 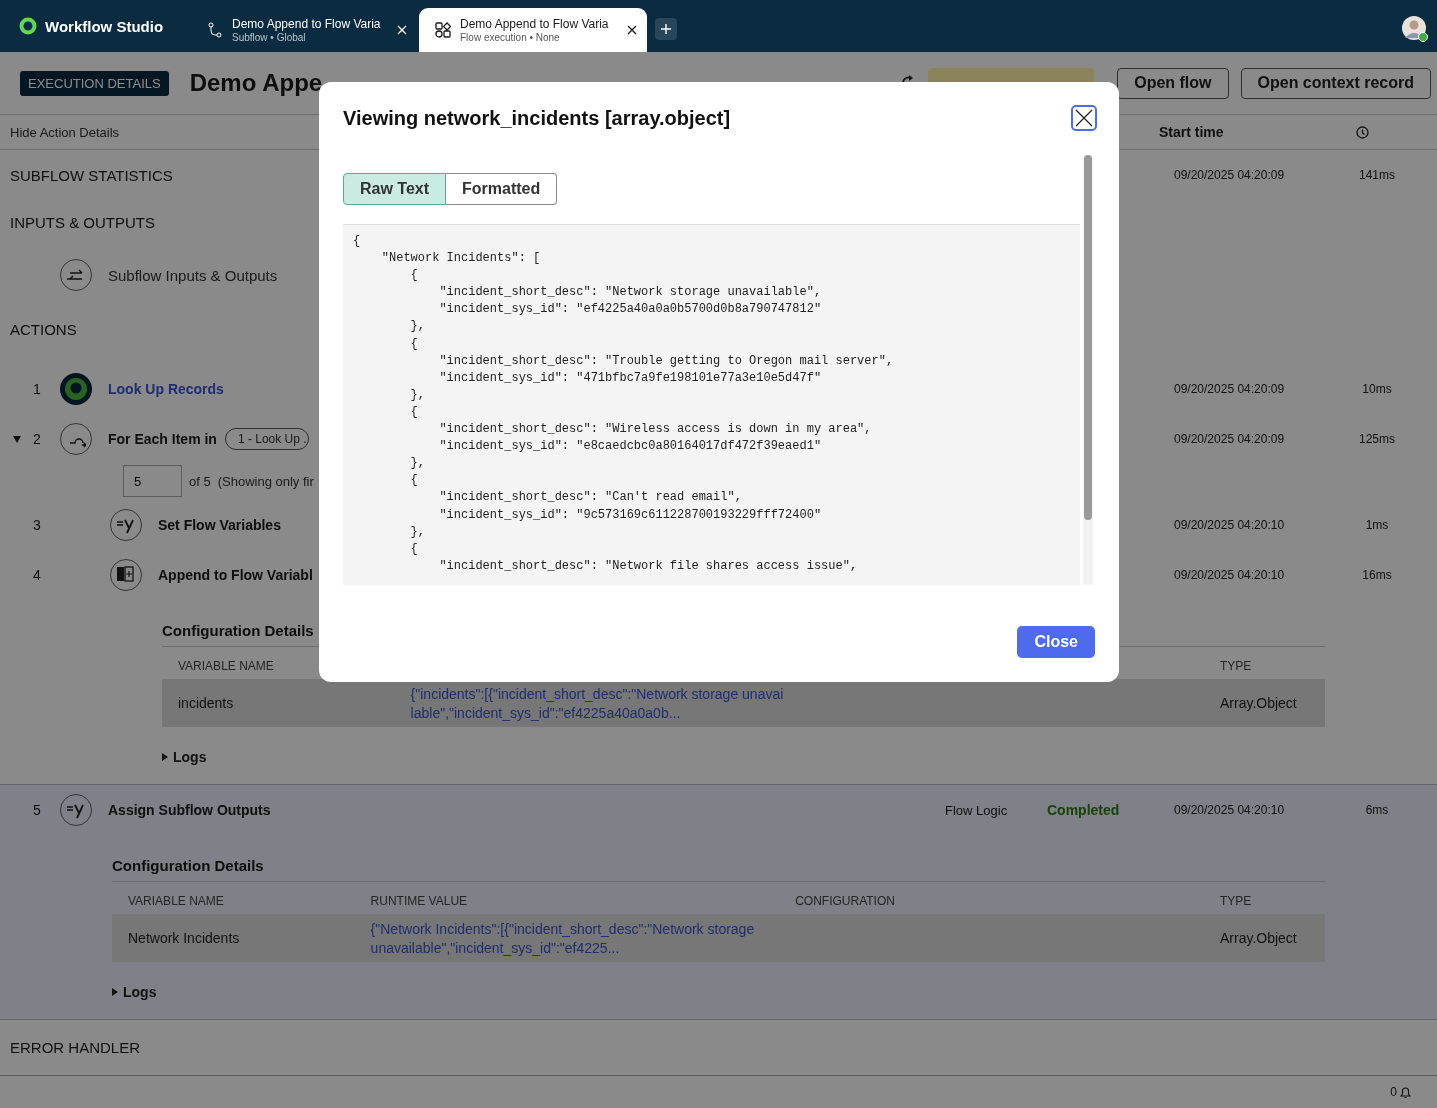 I want to click on raw-text: { "Network Incidents": [ { "incident_short_desc": "Network storage unavailable", "incident_sys_id": "ef4225a40a0a0b5700d0b8a790747812" }, { "incident_short_desc": "Trouble getting to Oregon mail server", "incident_sys_id": "471bfbc7a9fe198101e77a3e10e5d47f" }, { "incident_short_desc": "Wireless access is down in my area", "incident_sys_id": "e8caedcbc0a80164017df472f39eaed1" }, { "incident_short_desc": "Can't read email", "incident_sys_id": "9c573169c611228700193229fff72400" }, { "incident_short_desc": "Network file shares access issue",, so click(x=624, y=404).